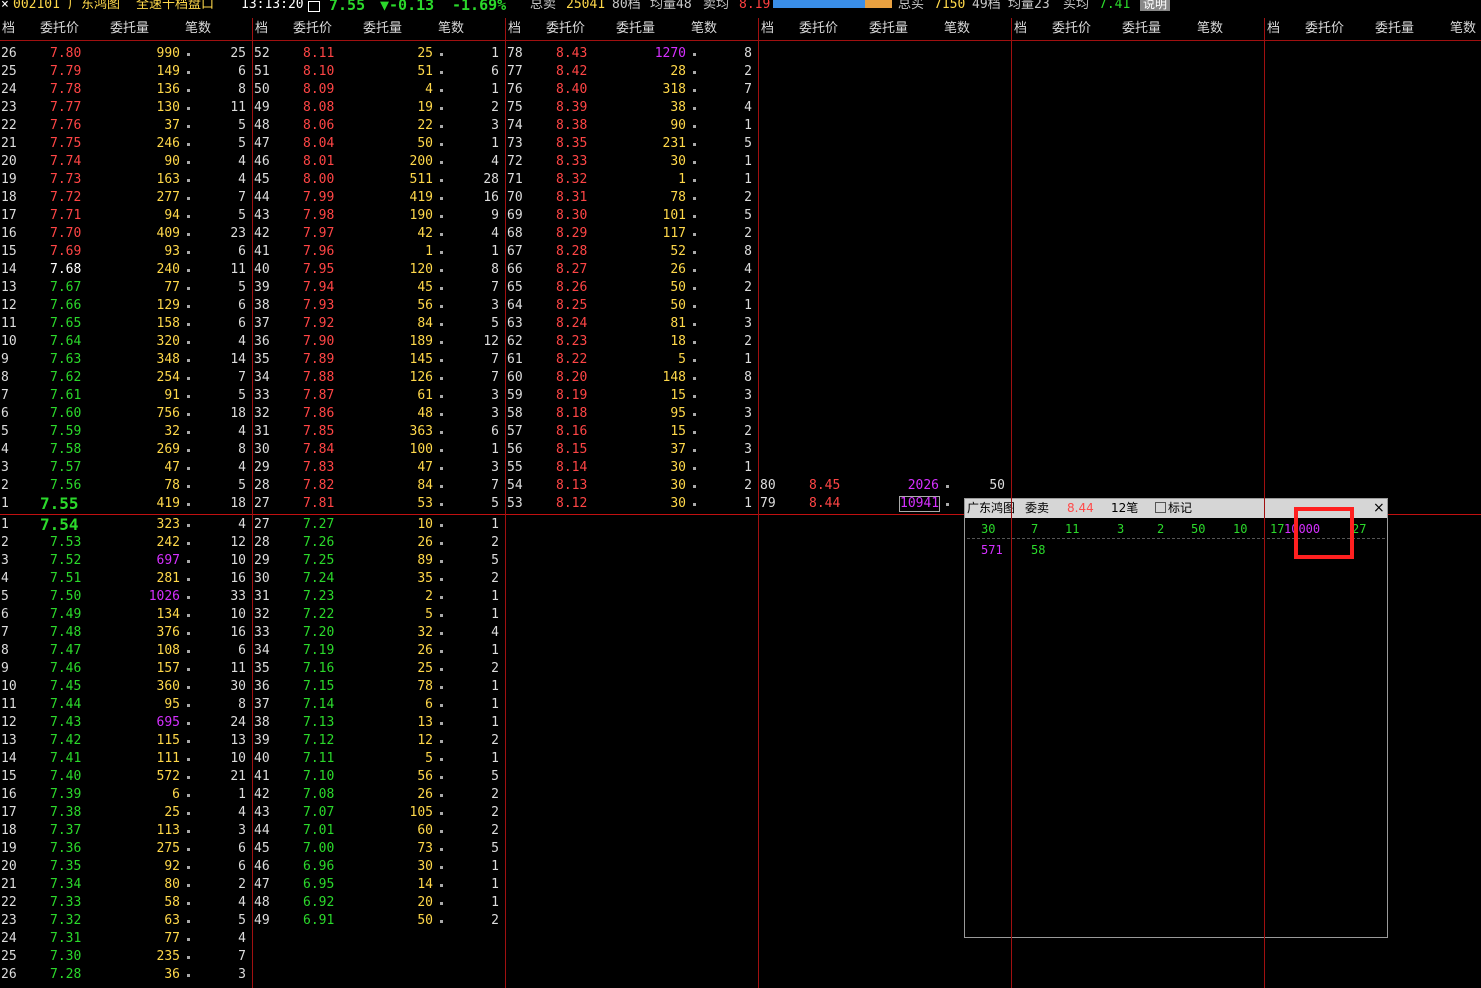  I want to click on ask-price: 8.42, so click(571, 72).